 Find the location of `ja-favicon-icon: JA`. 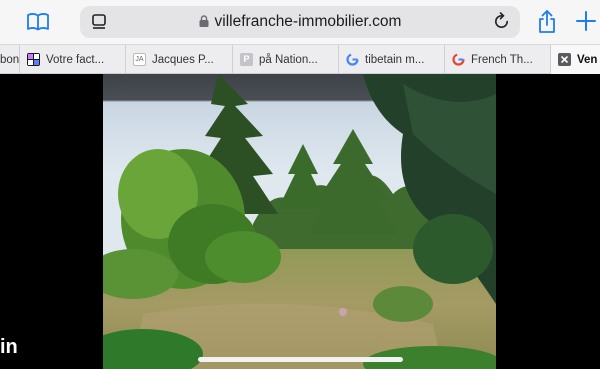

ja-favicon-icon: JA is located at coordinates (139, 59).